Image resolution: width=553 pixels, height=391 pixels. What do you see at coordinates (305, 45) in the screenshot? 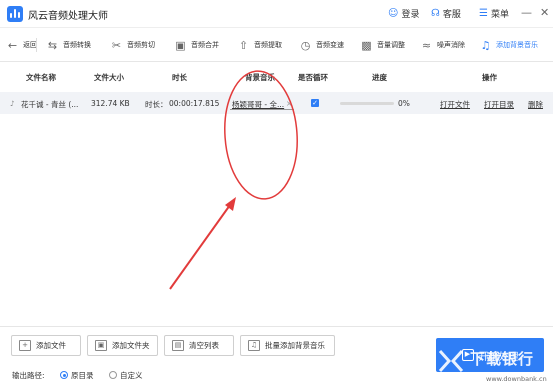
I see `speed-icon: ◷` at bounding box center [305, 45].